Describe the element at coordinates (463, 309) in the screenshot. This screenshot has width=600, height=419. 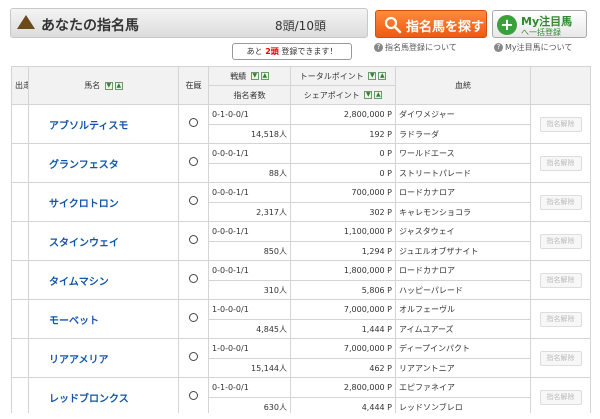
I see `sire-cell: オルフェーヴル` at that location.